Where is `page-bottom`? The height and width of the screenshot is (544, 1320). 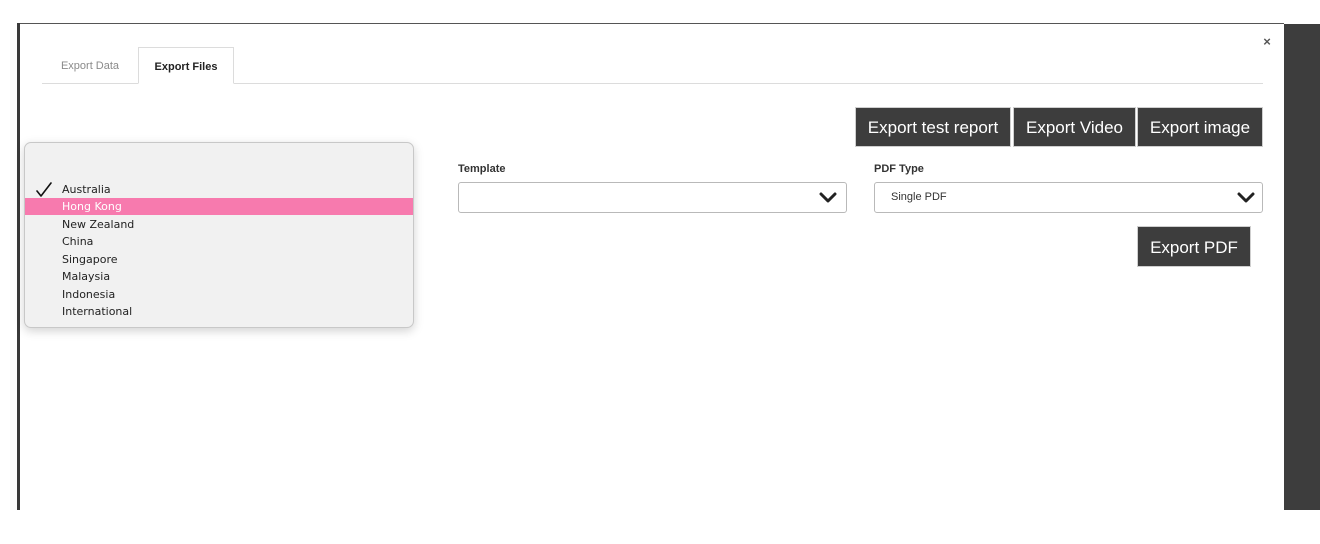
page-bottom is located at coordinates (660, 527).